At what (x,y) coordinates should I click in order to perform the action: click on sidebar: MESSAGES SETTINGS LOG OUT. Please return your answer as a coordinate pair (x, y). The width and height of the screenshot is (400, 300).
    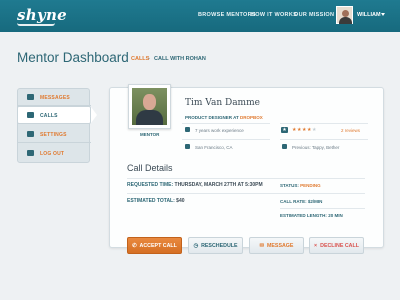
    Looking at the image, I should click on (54, 125).